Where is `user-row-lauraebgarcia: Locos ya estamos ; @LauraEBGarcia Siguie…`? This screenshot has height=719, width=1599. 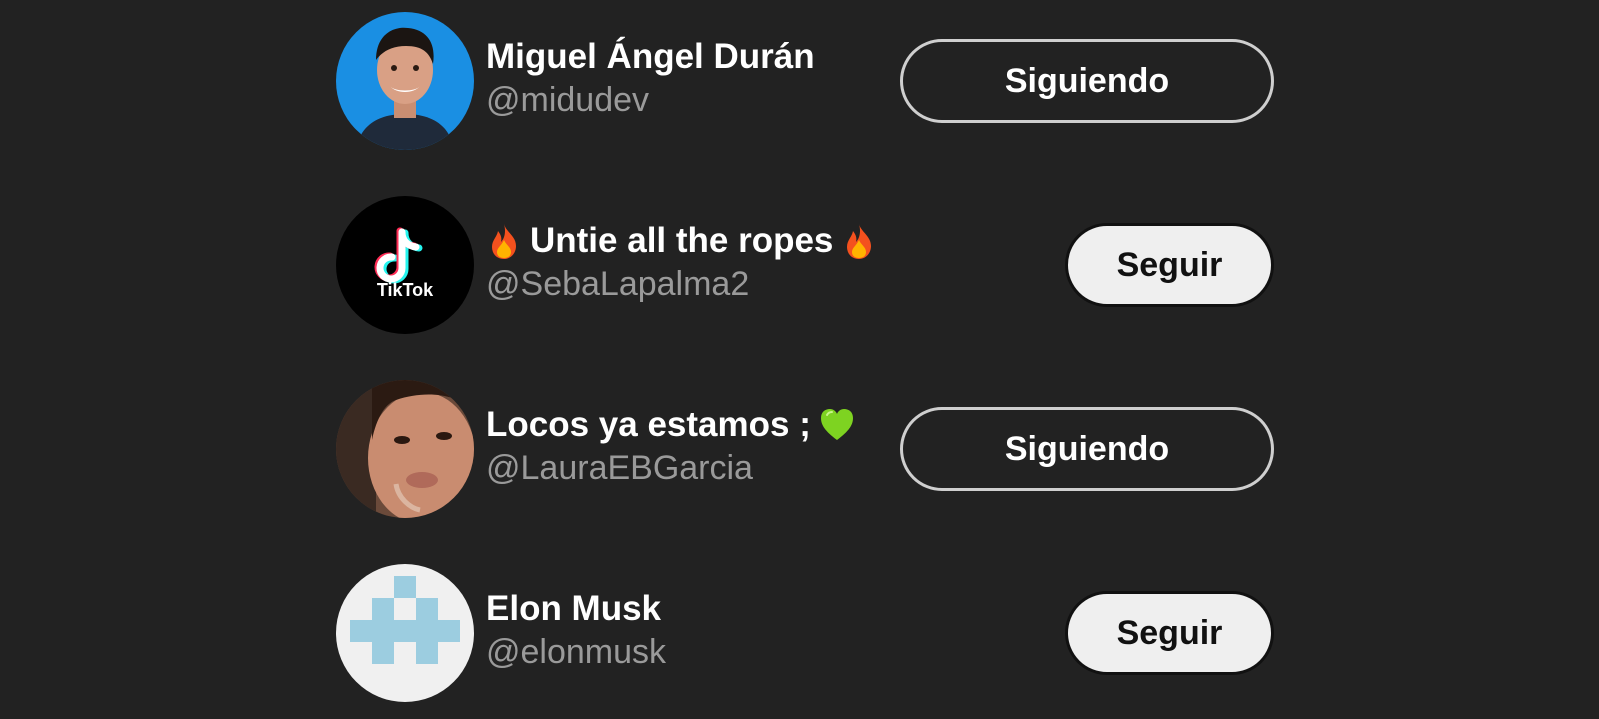 user-row-lauraebgarcia: Locos ya estamos ; @LauraEBGarcia Siguie… is located at coordinates (805, 449).